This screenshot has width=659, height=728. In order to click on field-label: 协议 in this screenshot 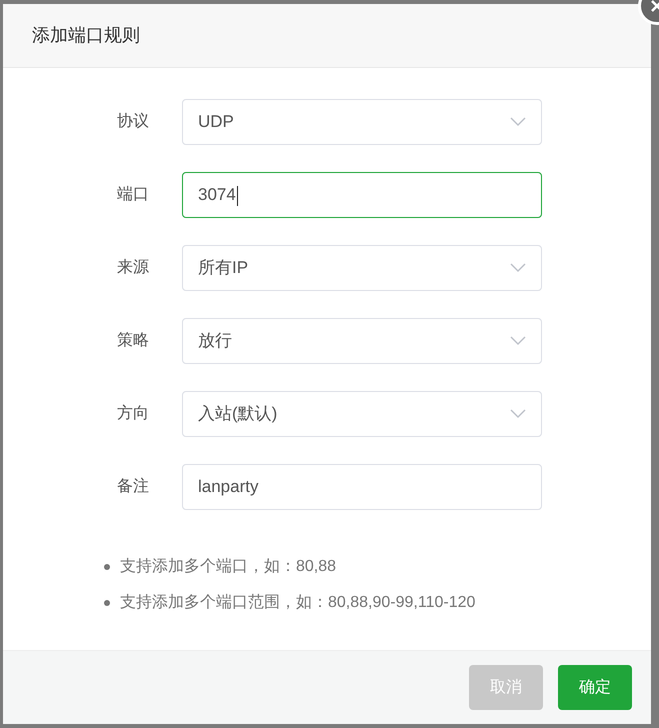, I will do `click(133, 122)`.